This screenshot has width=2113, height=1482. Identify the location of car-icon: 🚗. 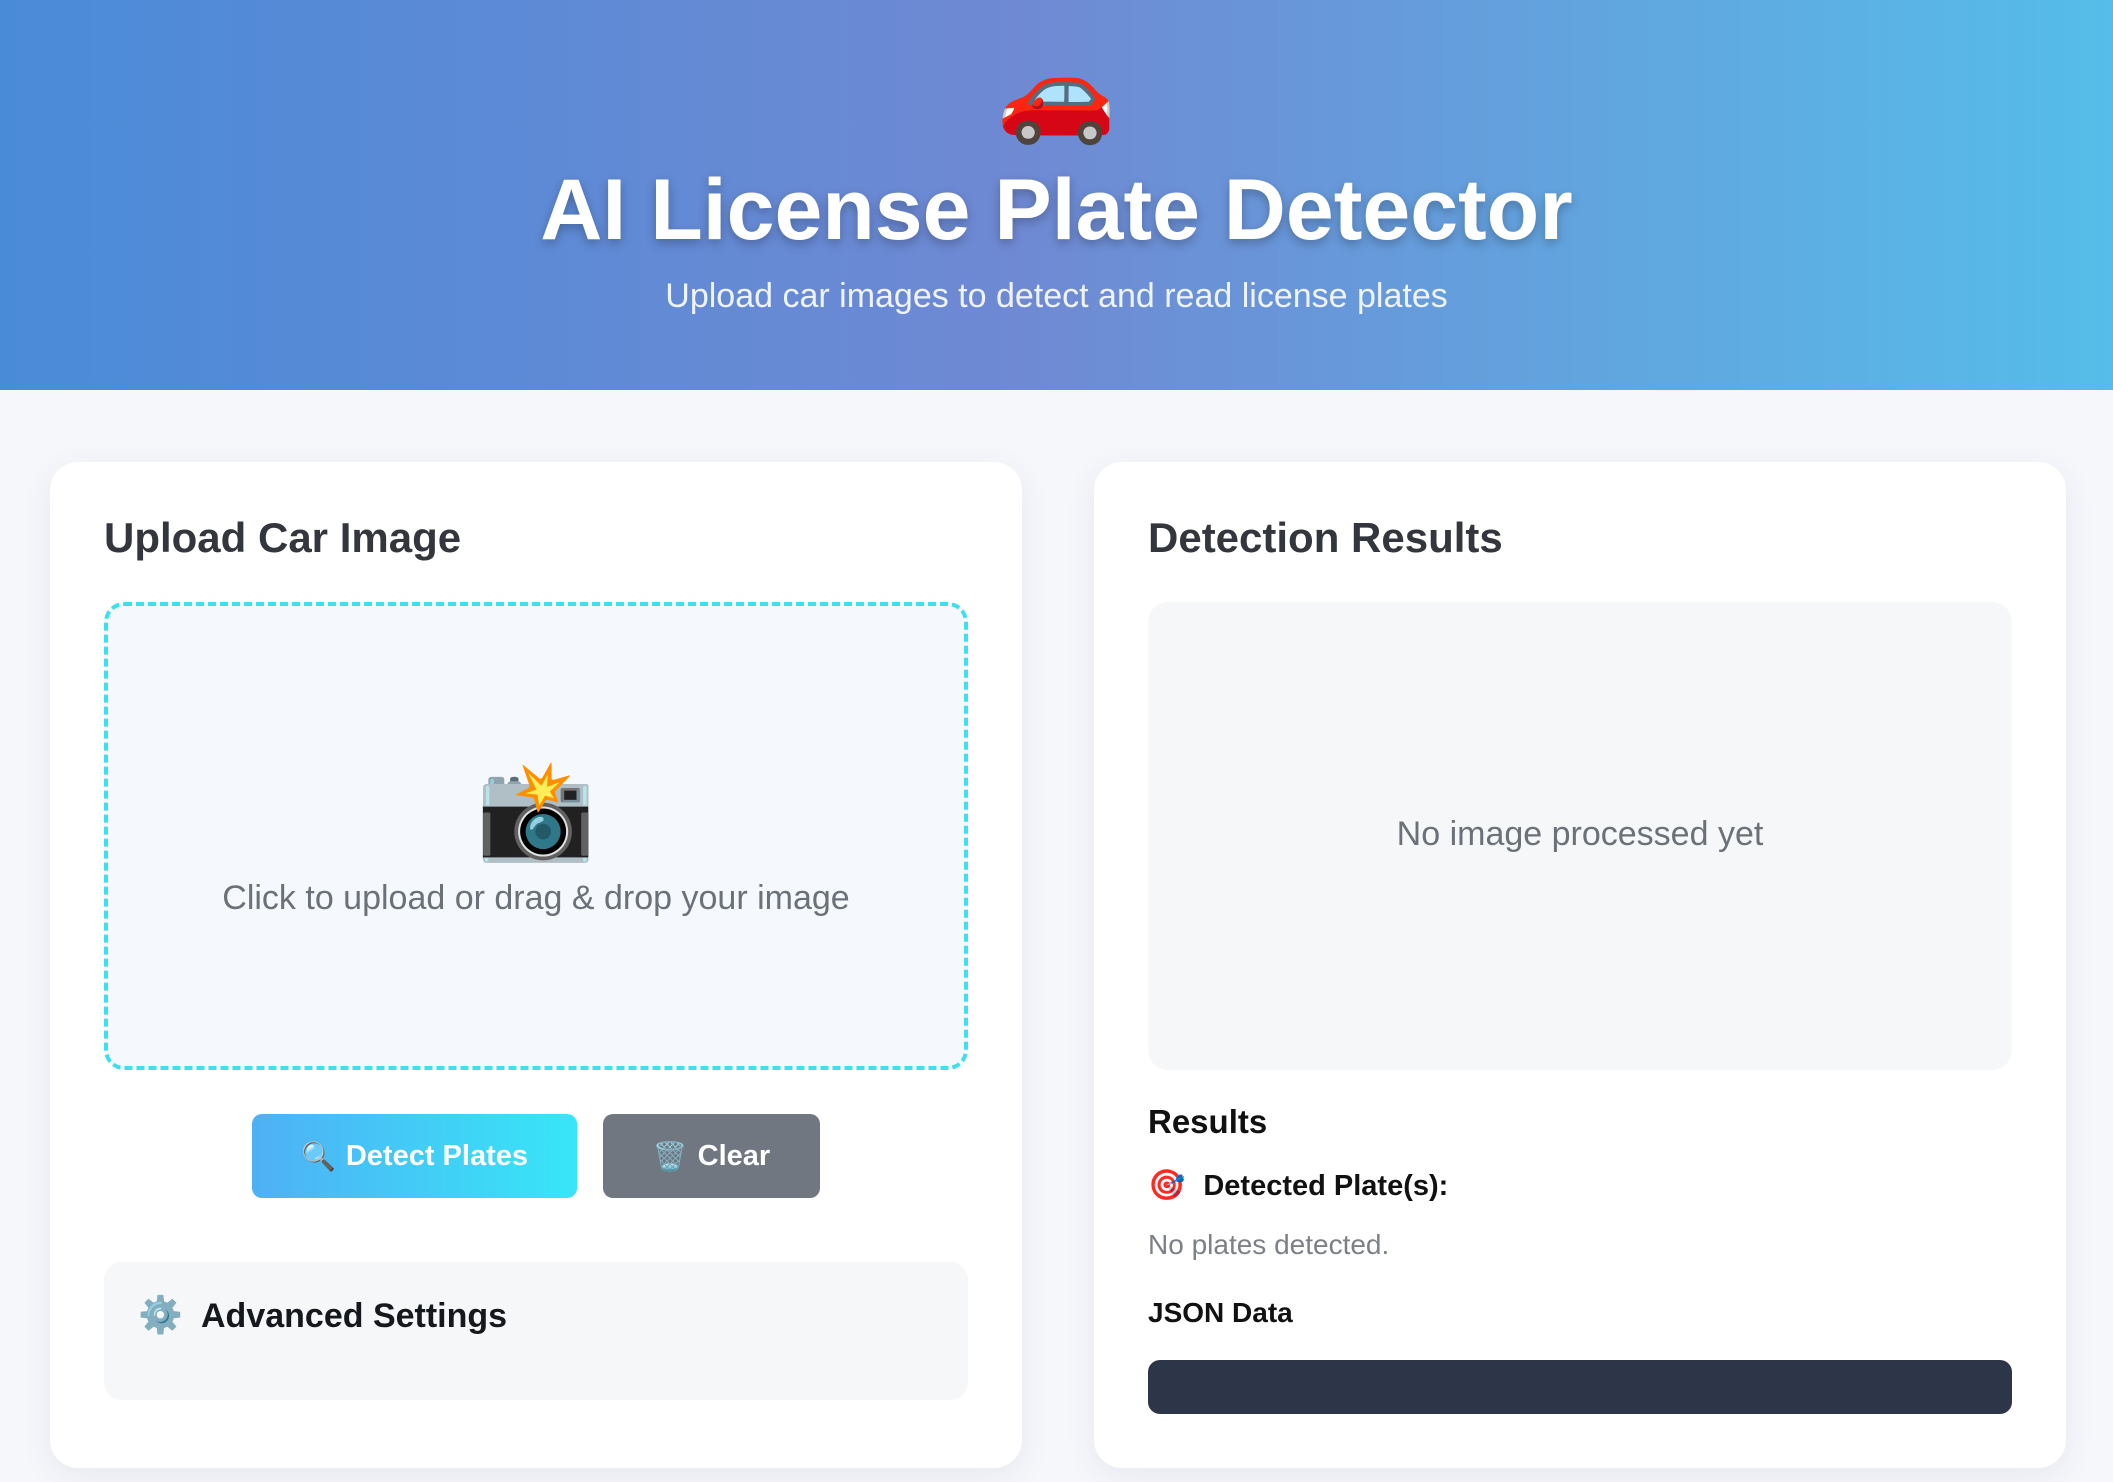
(1056, 92).